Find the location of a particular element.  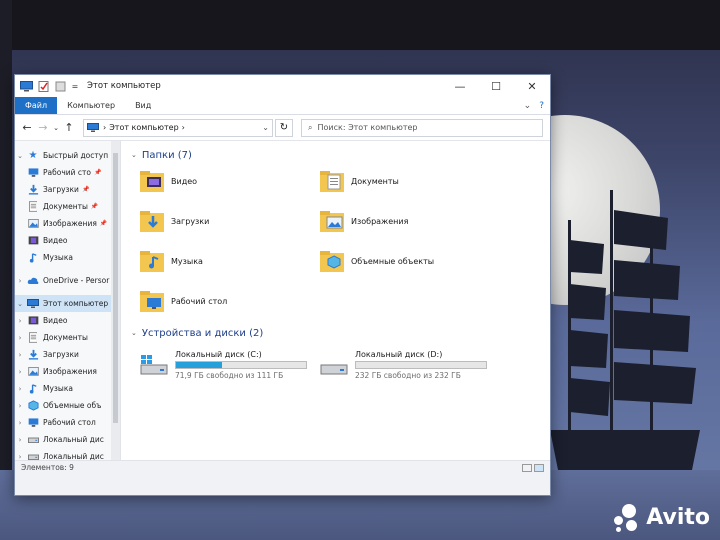

folder-item: Загрузки is located at coordinates (229, 221).